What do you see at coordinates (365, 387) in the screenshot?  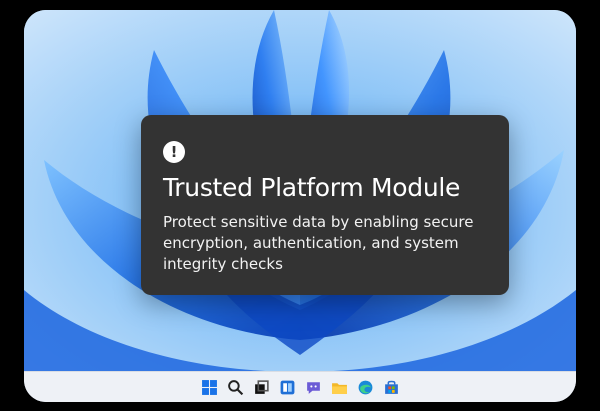 I see `edge-browser-icon` at bounding box center [365, 387].